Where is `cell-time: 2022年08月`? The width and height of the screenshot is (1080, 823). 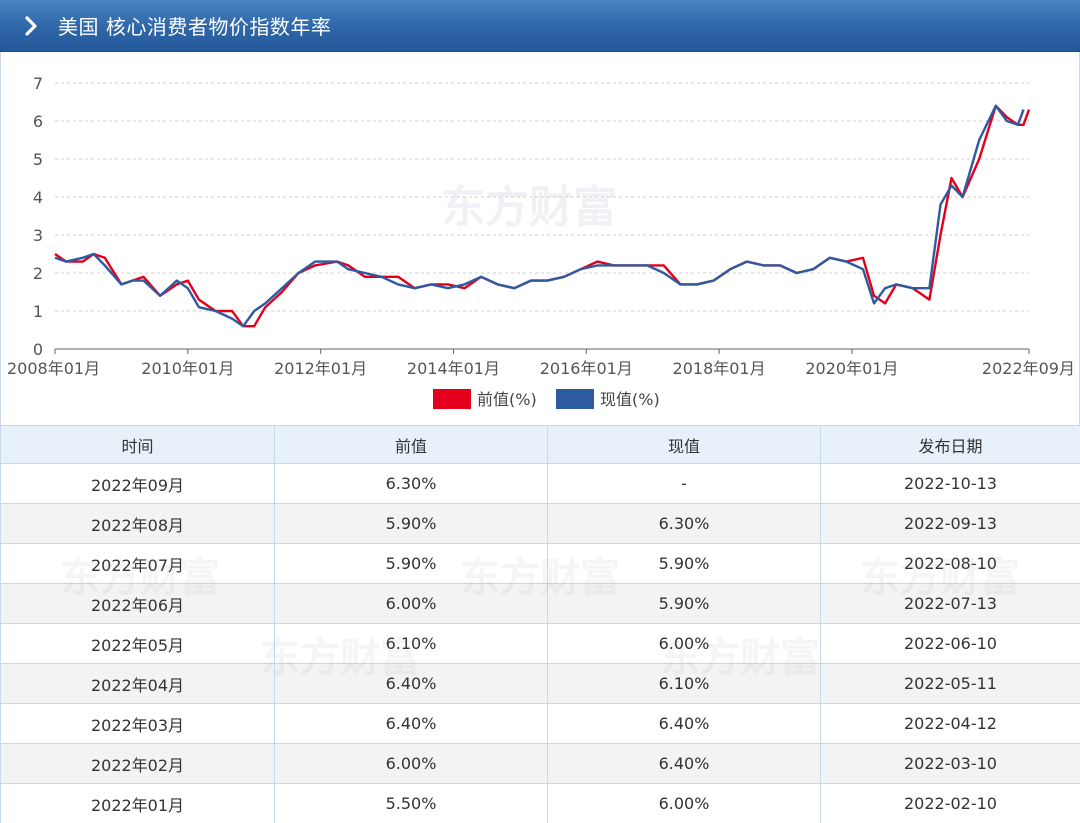
cell-time: 2022年08月 is located at coordinates (137, 523).